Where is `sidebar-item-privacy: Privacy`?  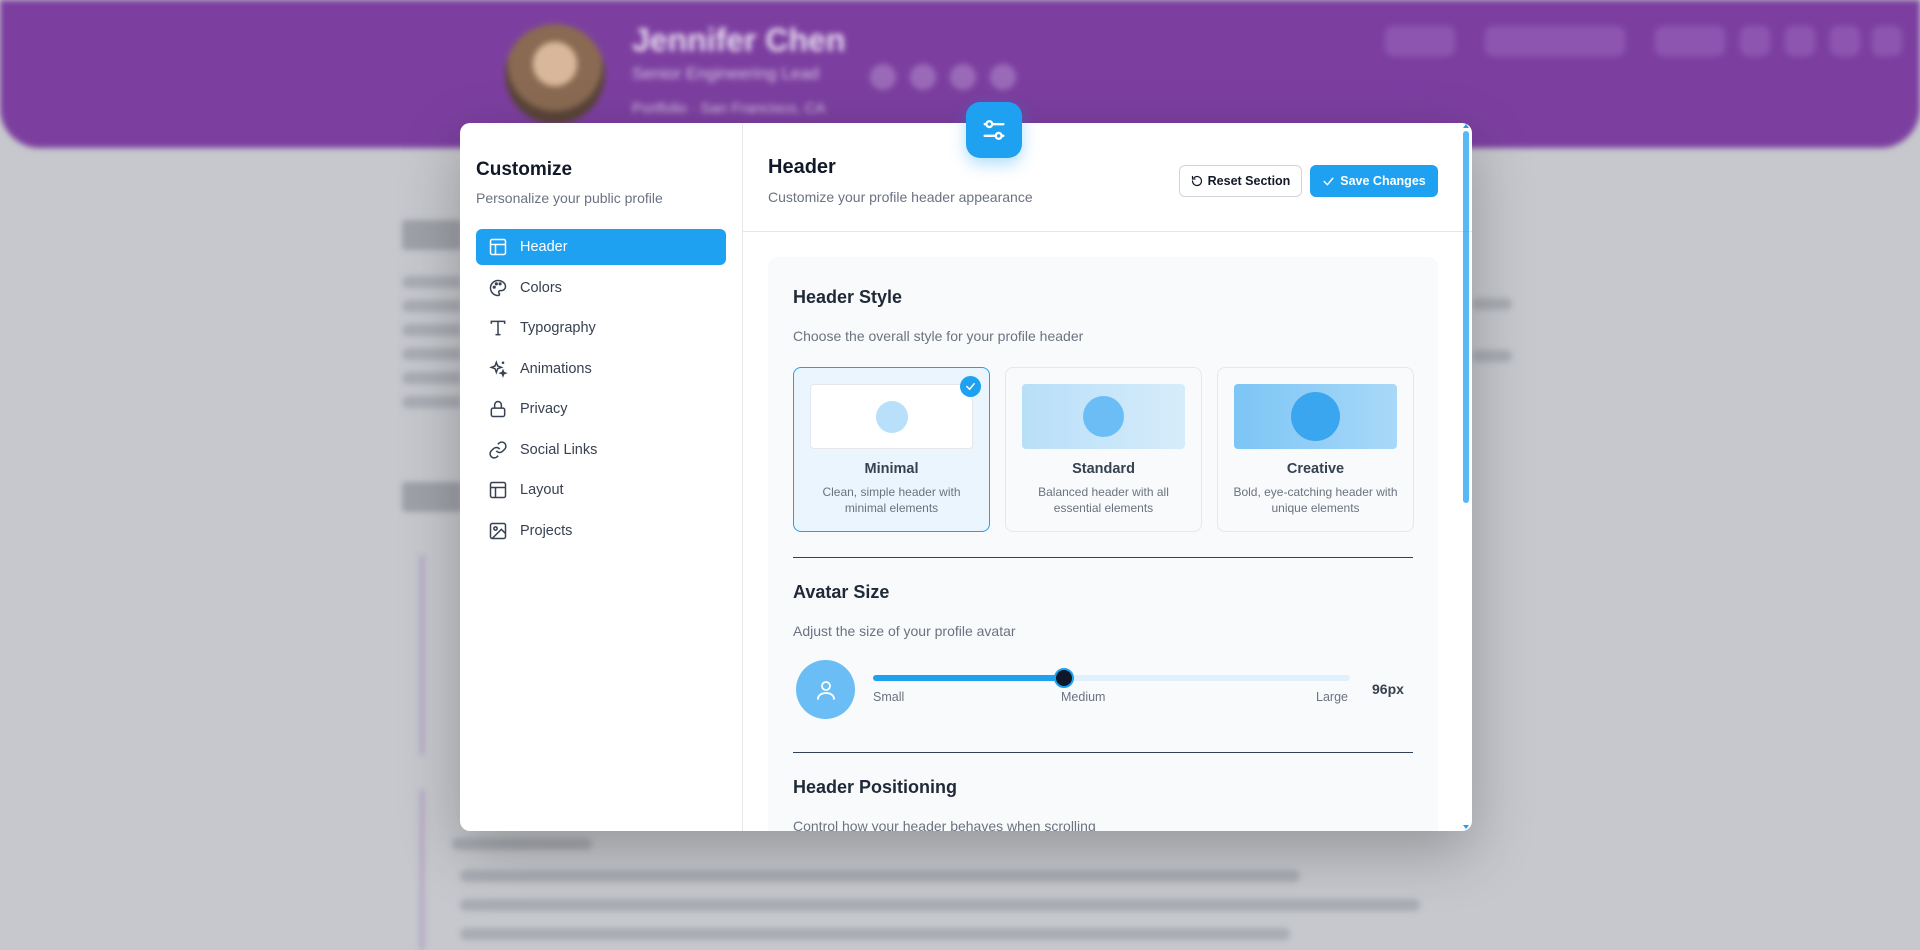
sidebar-item-privacy: Privacy is located at coordinates (601, 409).